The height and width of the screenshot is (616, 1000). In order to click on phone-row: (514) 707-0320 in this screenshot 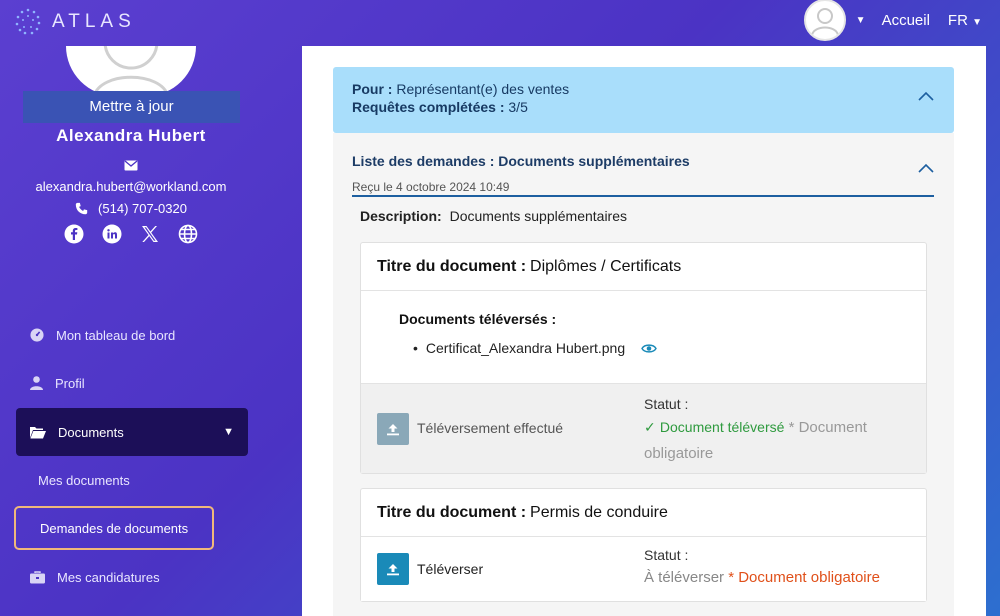, I will do `click(131, 208)`.